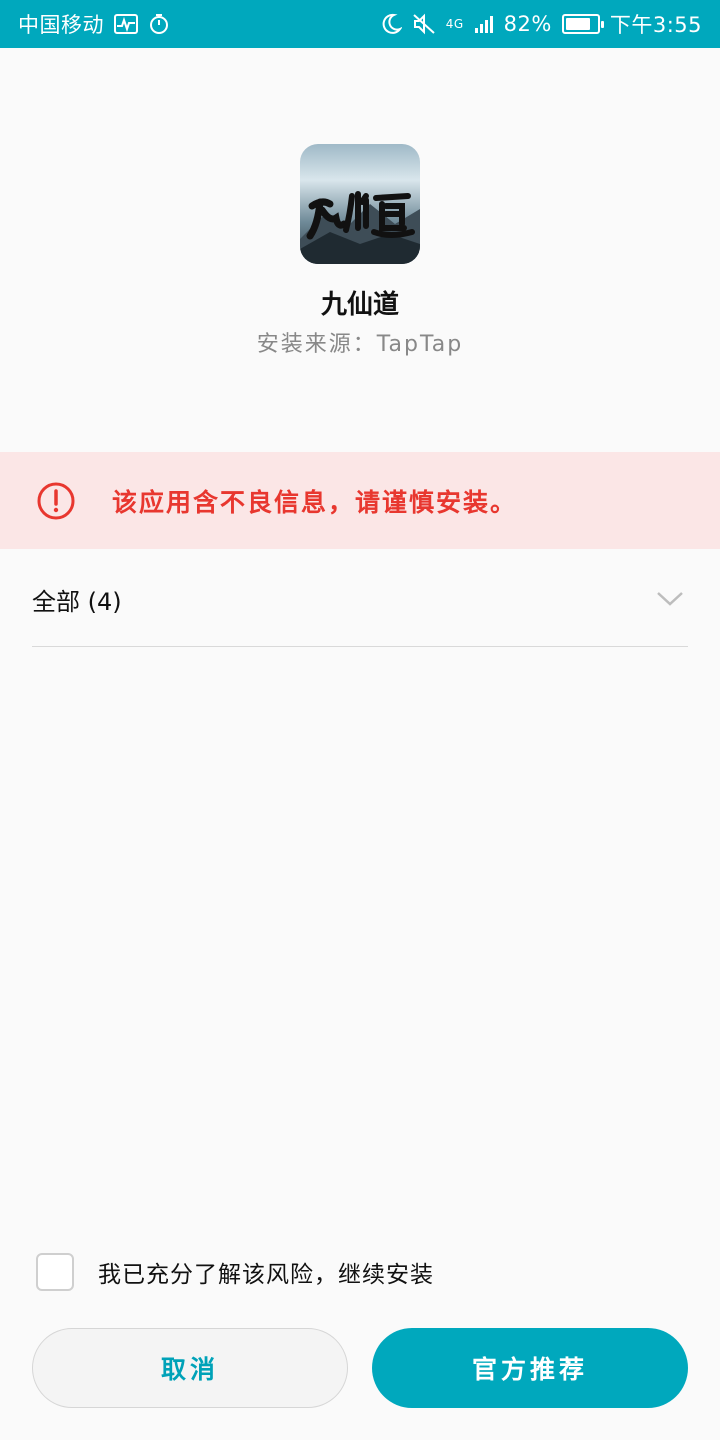  Describe the element at coordinates (56, 501) in the screenshot. I see `alert-circle-icon` at that location.